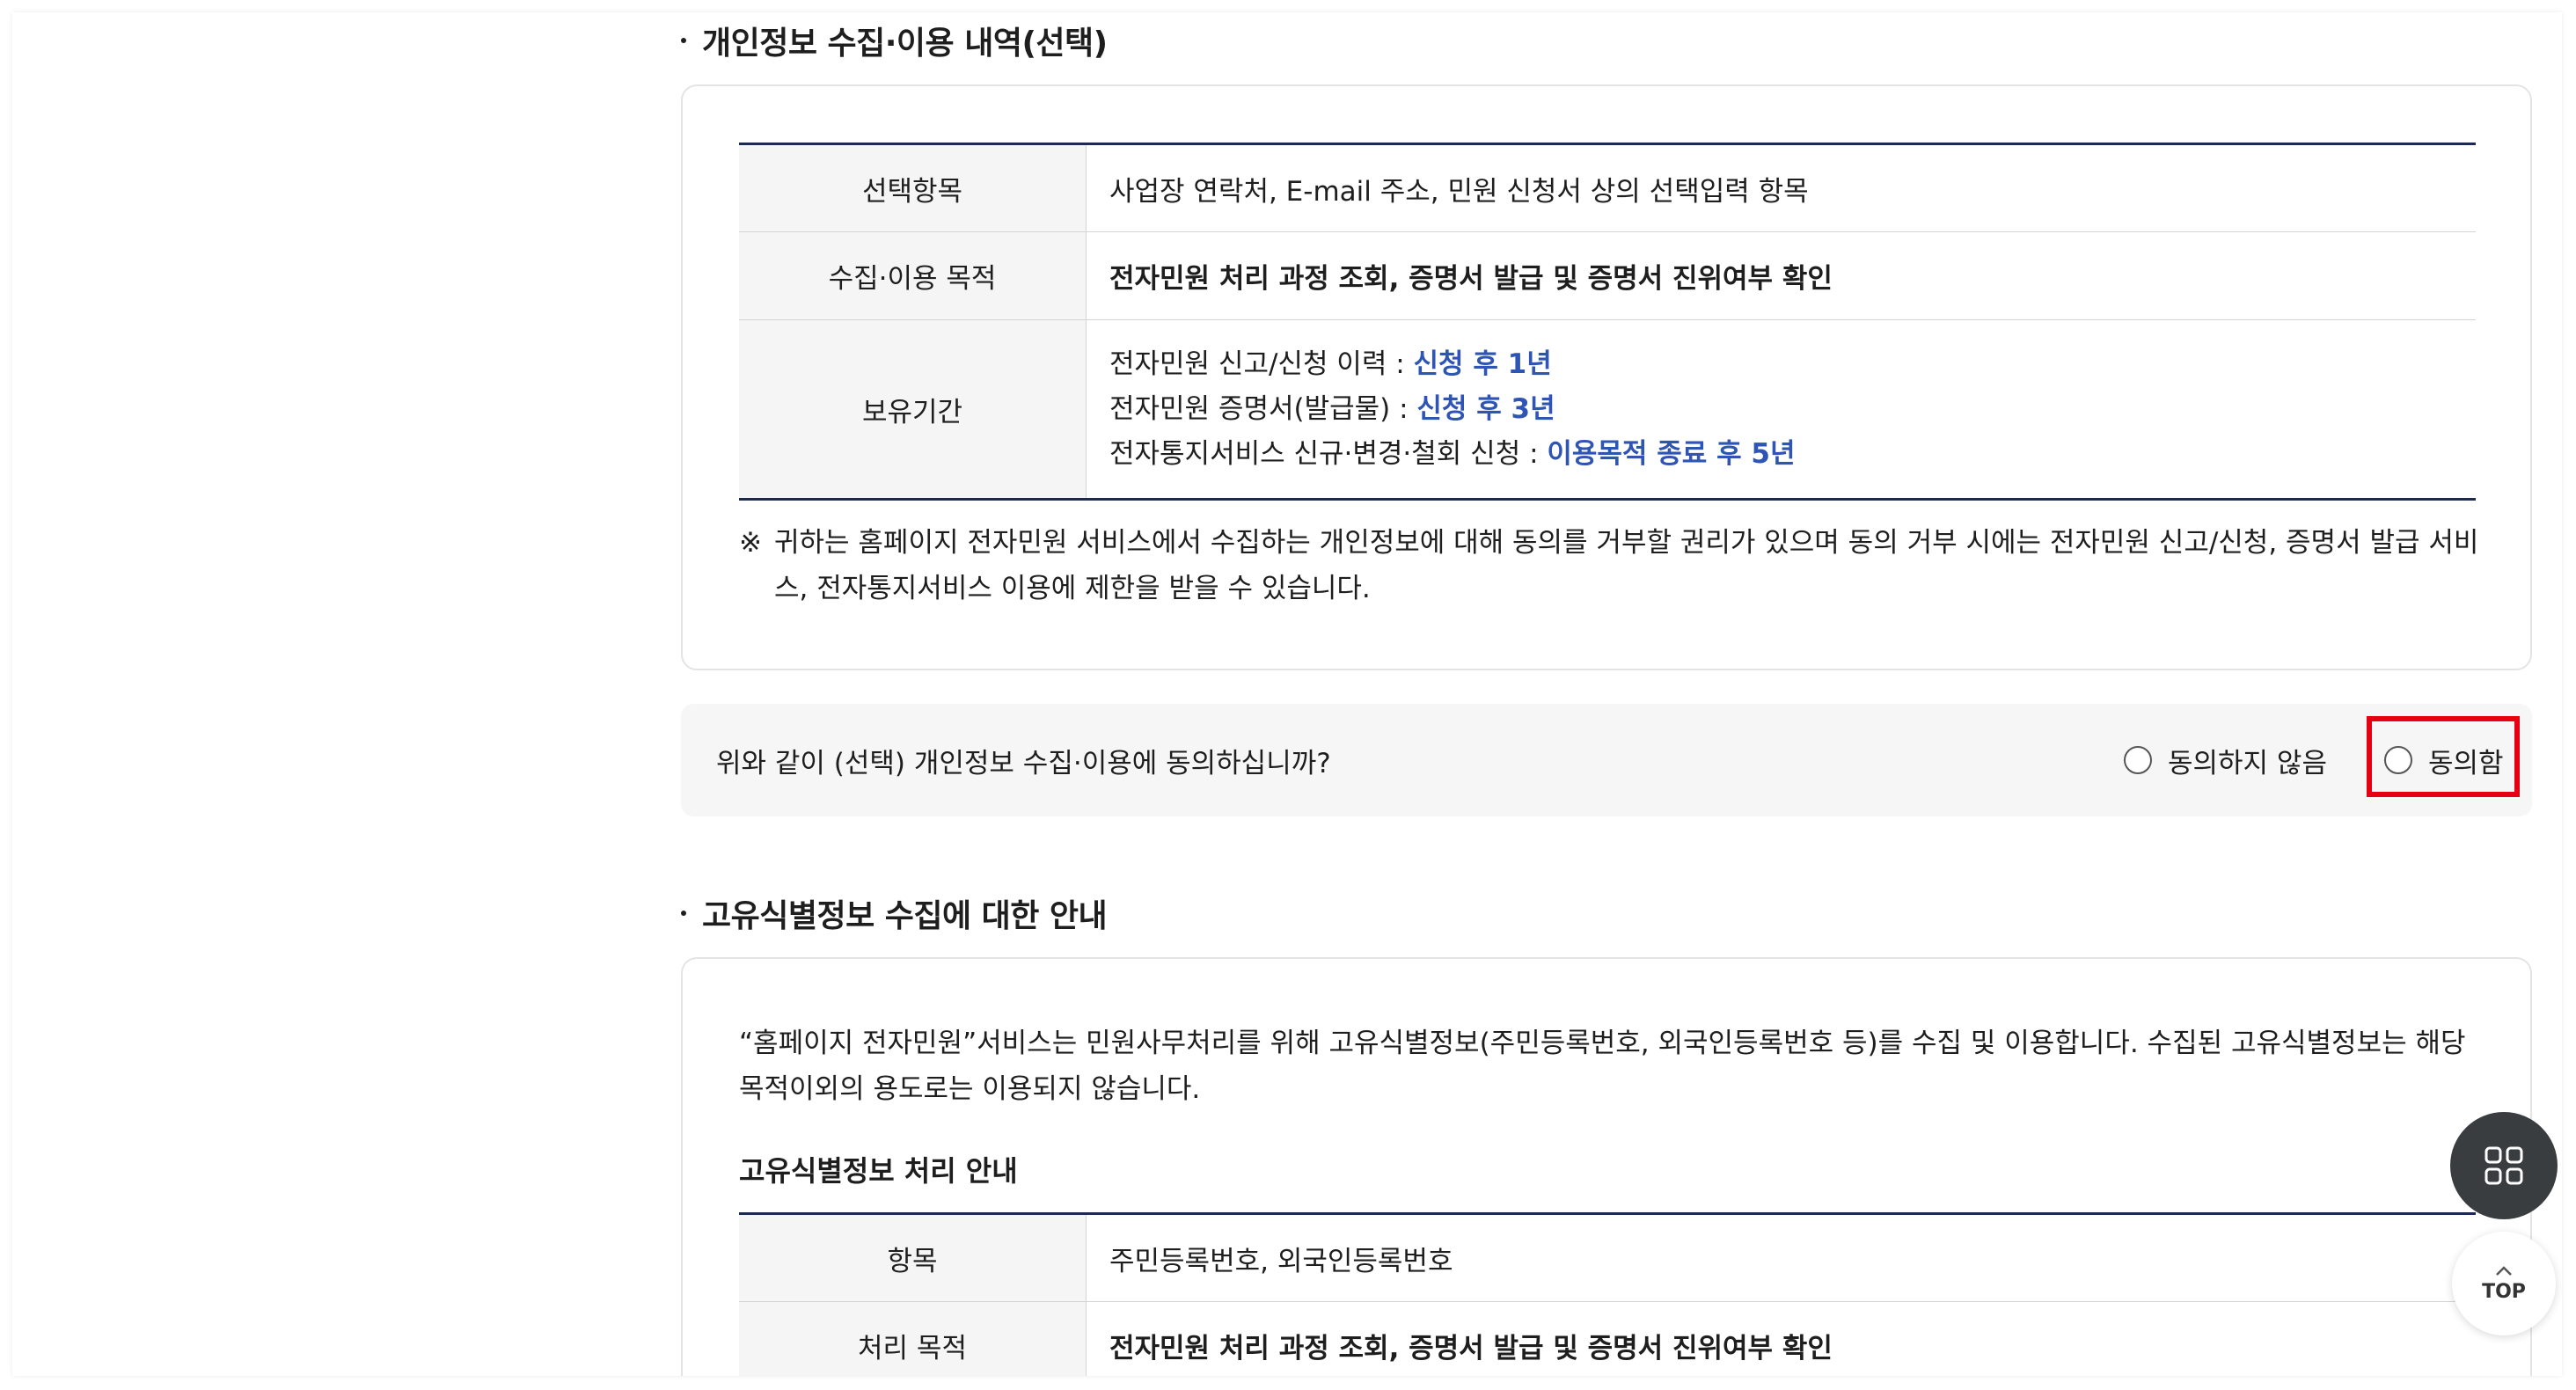 Image resolution: width=2576 pixels, height=1390 pixels. I want to click on grid-icon, so click(2504, 1165).